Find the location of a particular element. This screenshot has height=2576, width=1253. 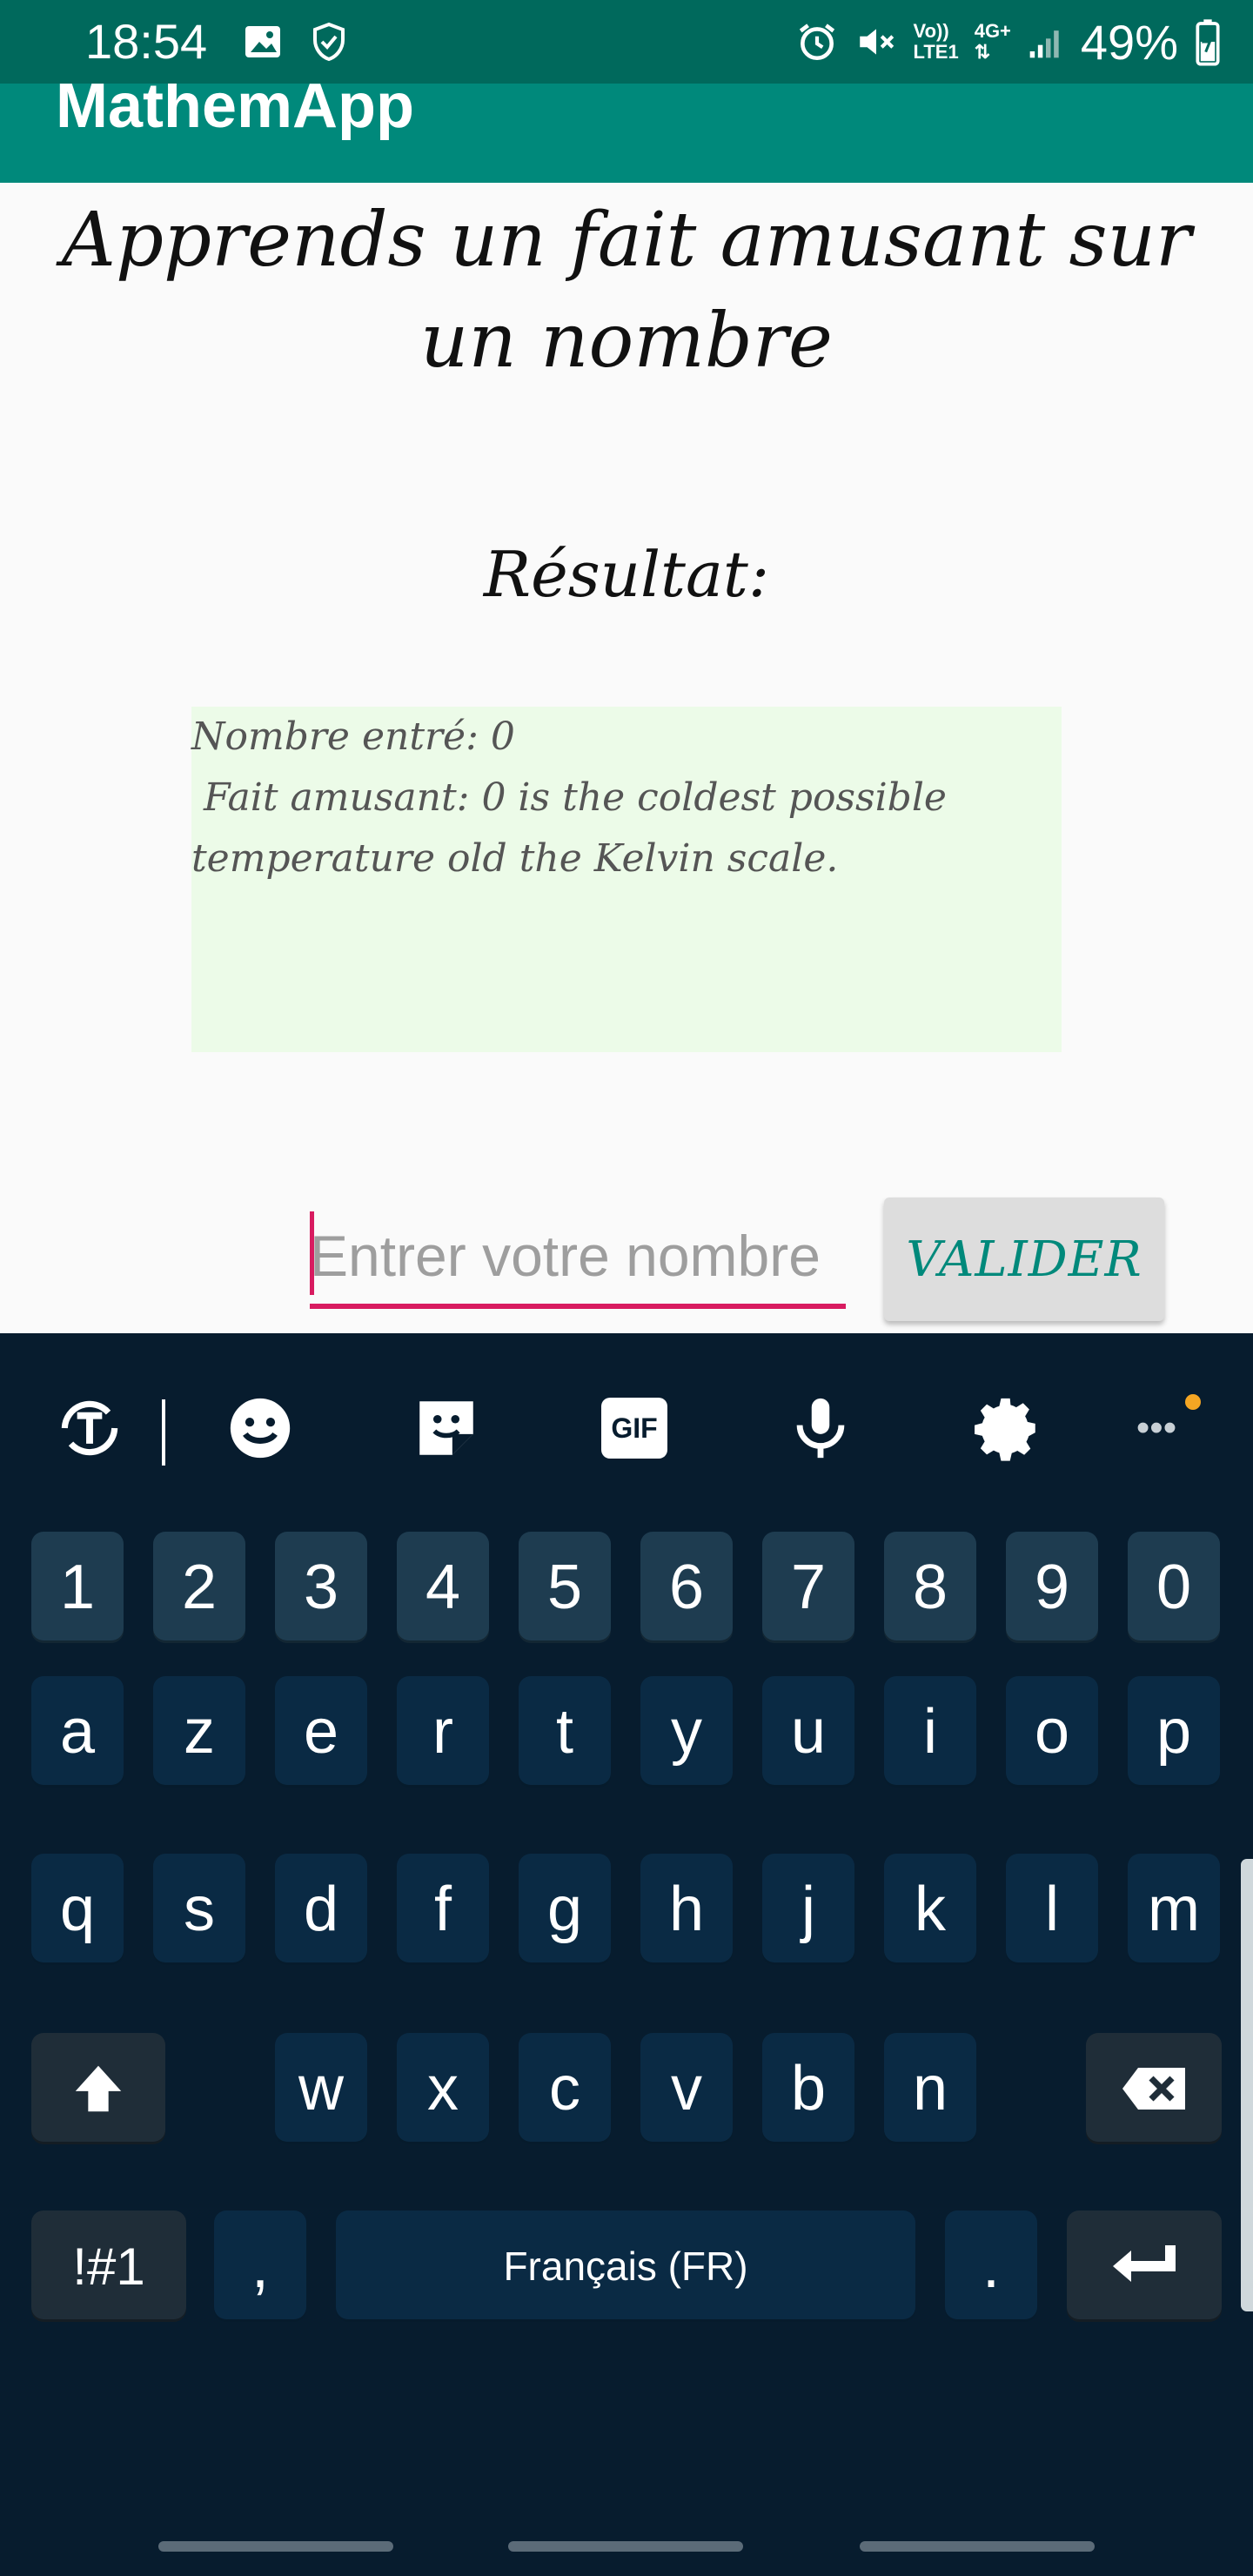

signal-icon is located at coordinates (1044, 44).